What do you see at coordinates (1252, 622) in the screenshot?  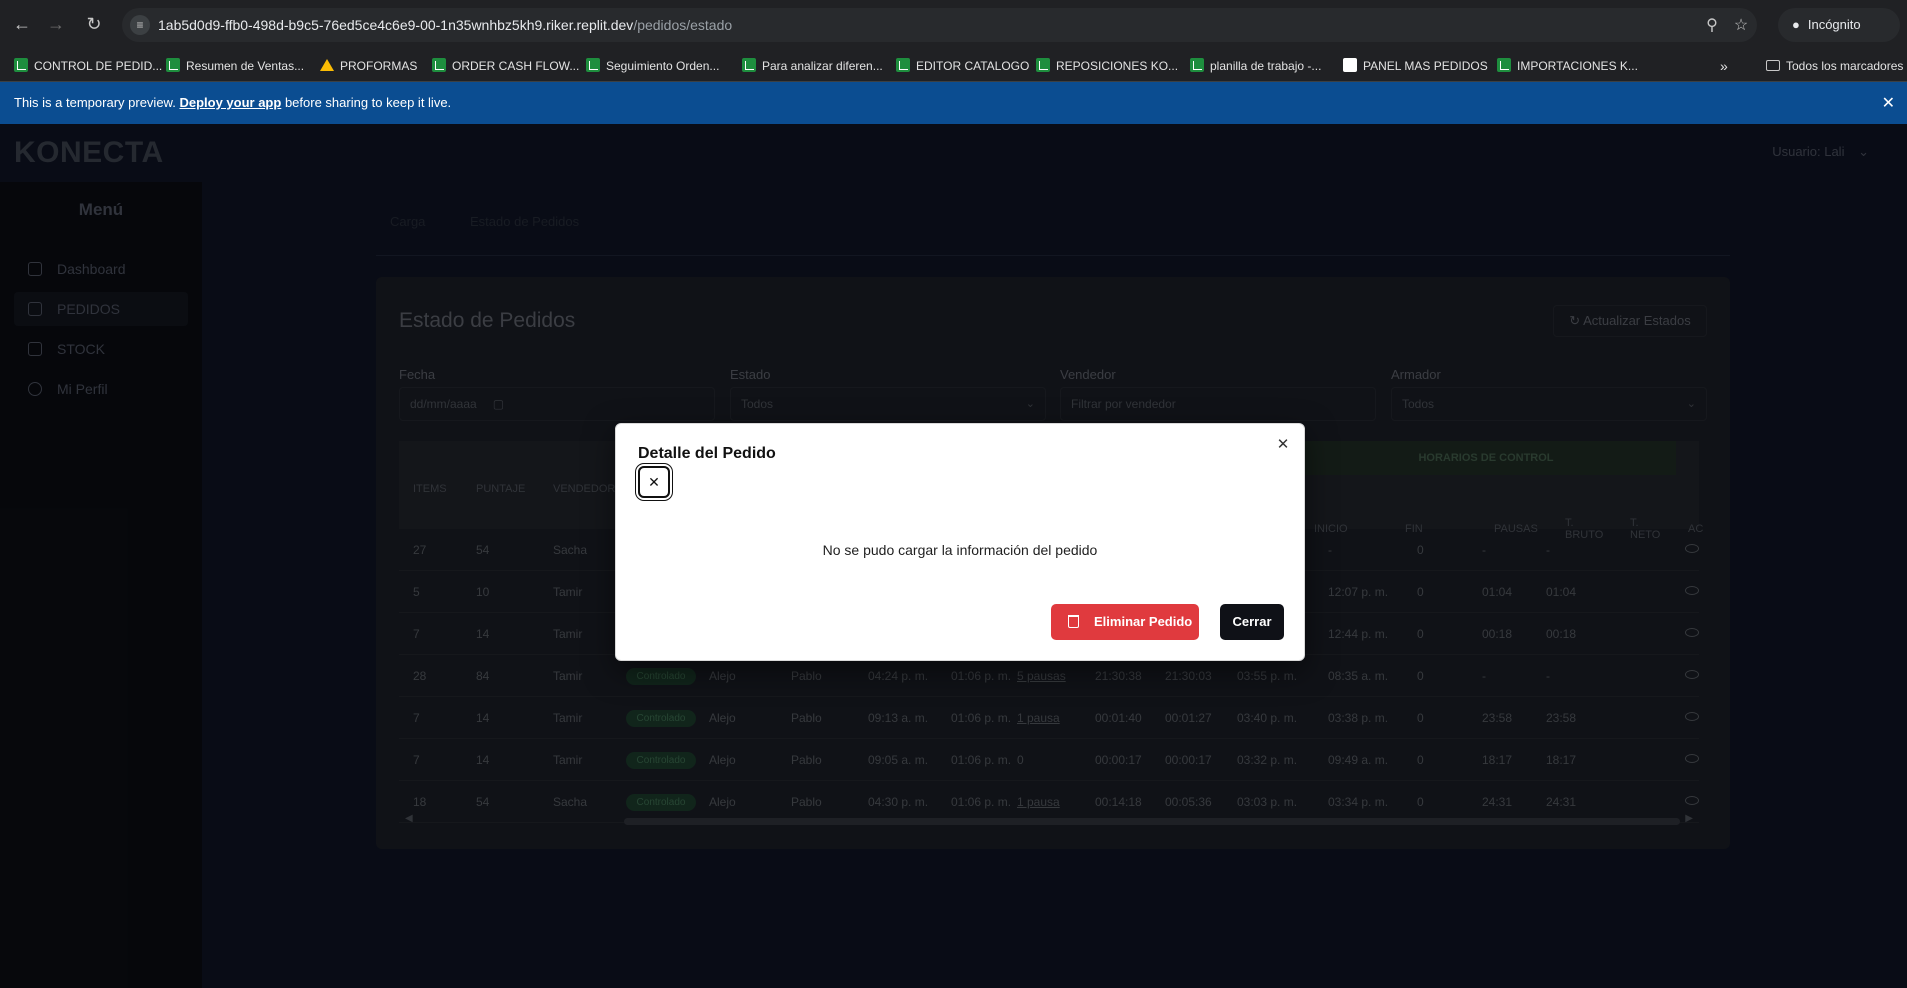 I see `close-button: Cerrar` at bounding box center [1252, 622].